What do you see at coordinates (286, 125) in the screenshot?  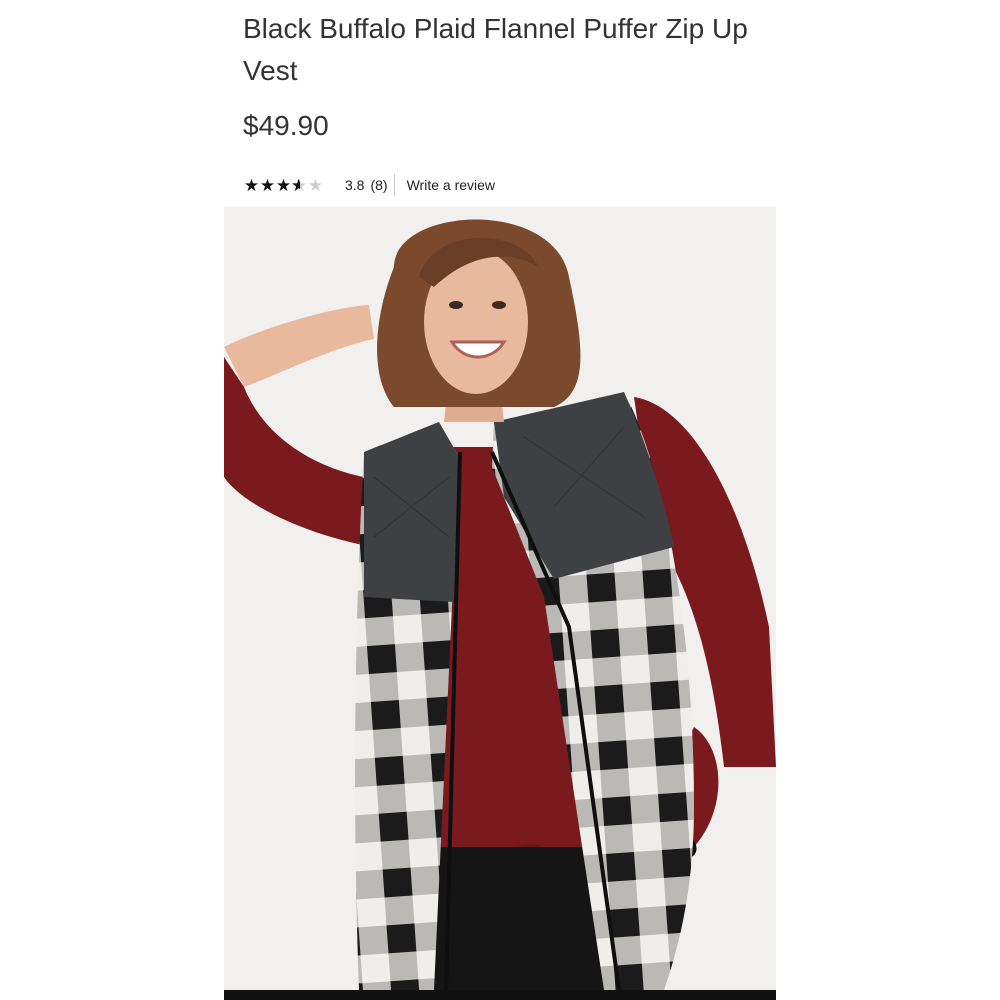 I see `product-price: $49.90` at bounding box center [286, 125].